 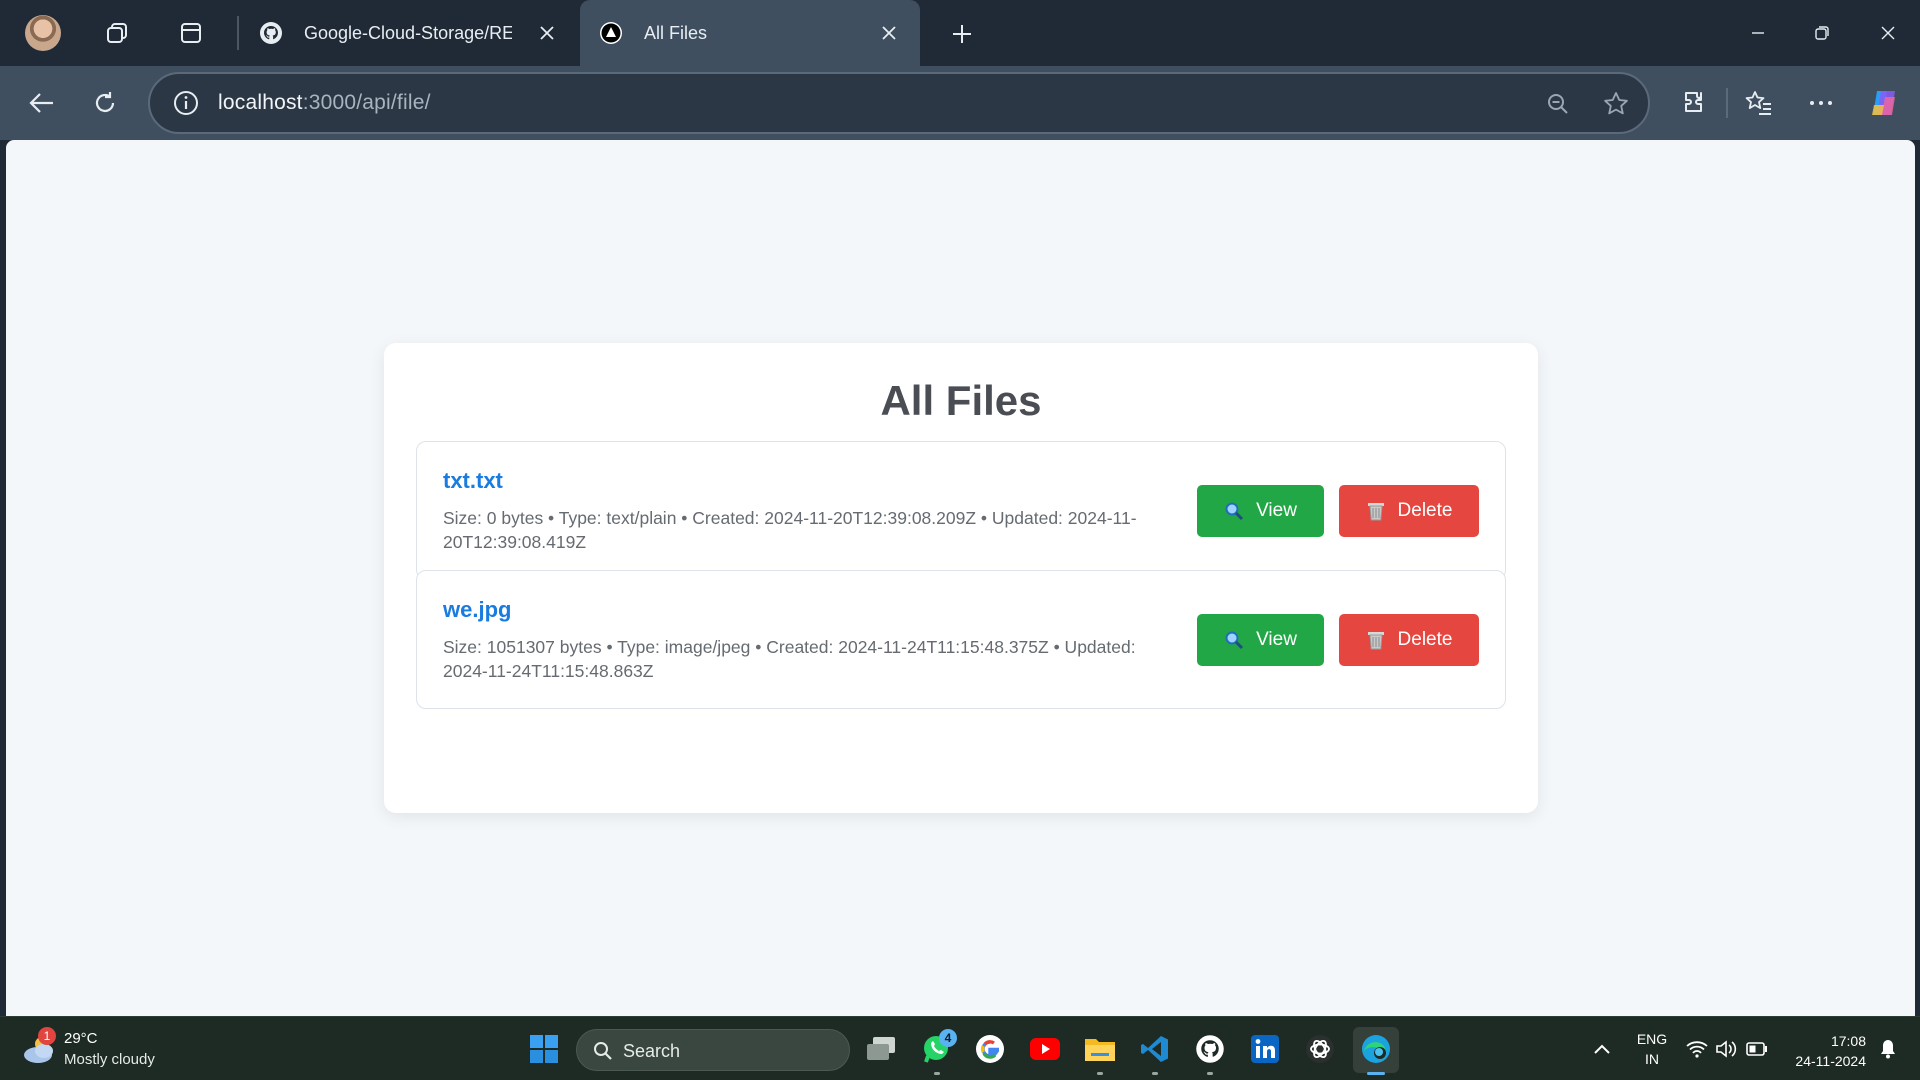 I want to click on windows-start-icon, so click(x=544, y=1049).